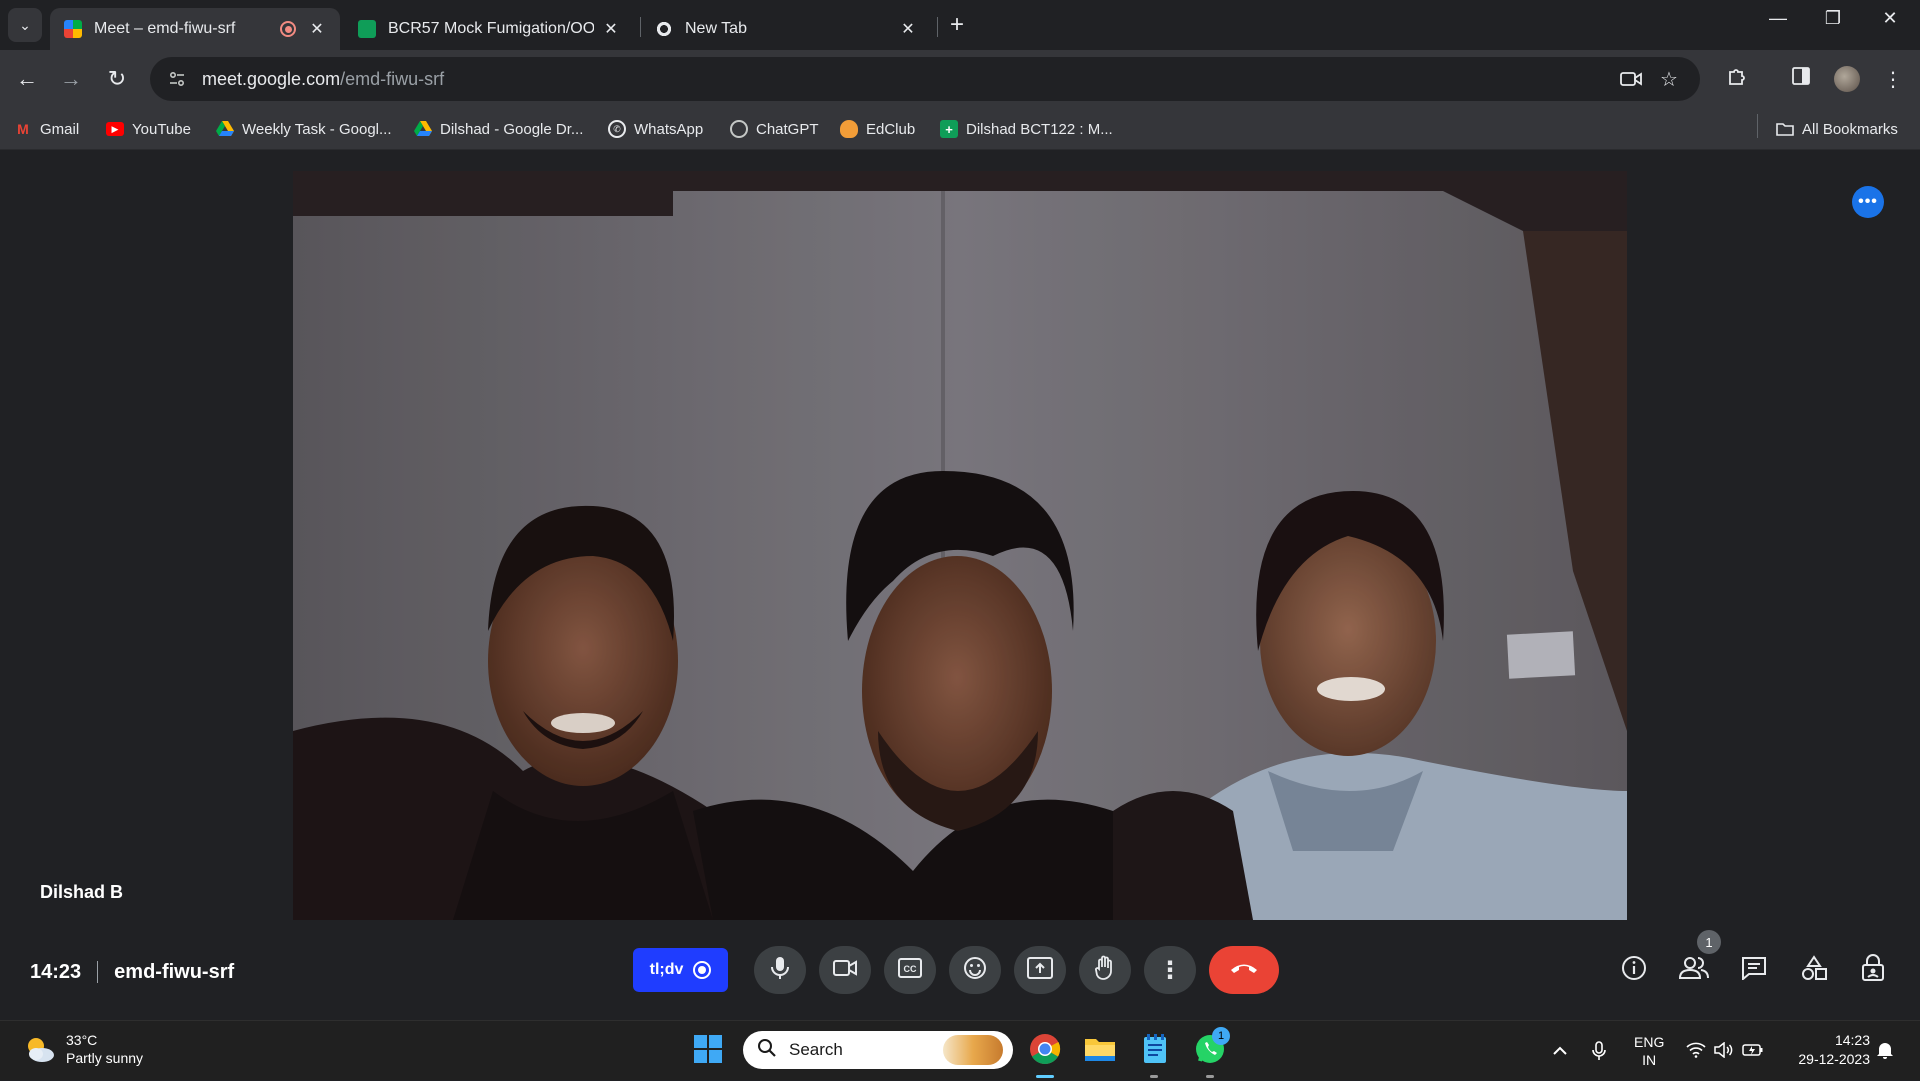 Image resolution: width=1920 pixels, height=1081 pixels. I want to click on meeting-details-button, so click(1634, 970).